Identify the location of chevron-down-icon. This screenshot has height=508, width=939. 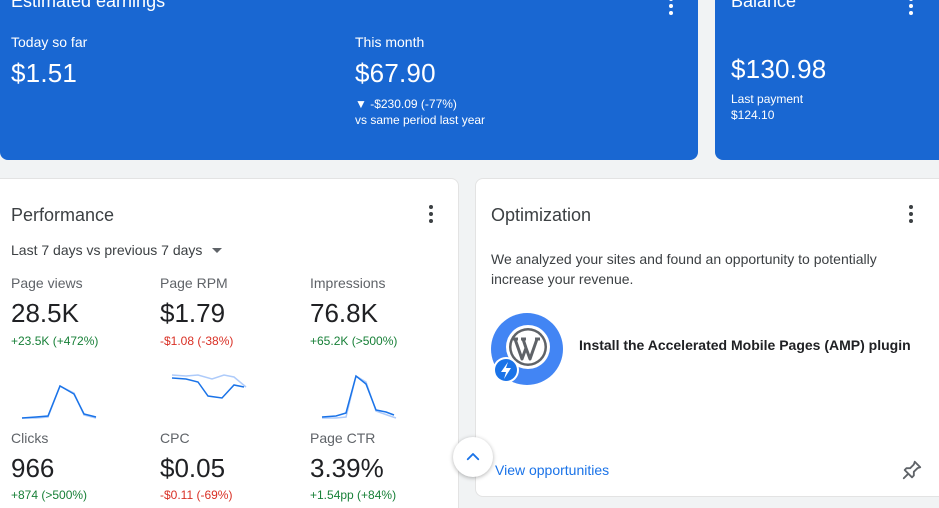
(217, 250).